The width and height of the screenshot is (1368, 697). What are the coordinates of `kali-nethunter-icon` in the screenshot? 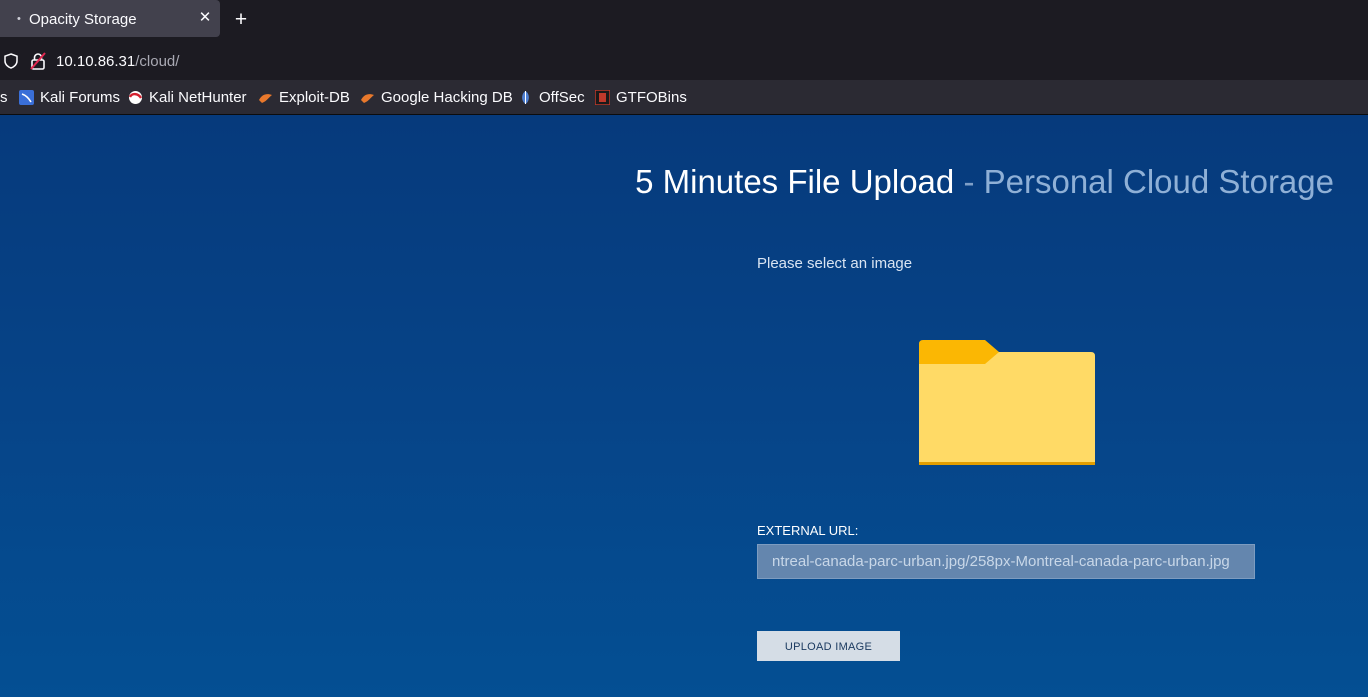 It's located at (135, 97).